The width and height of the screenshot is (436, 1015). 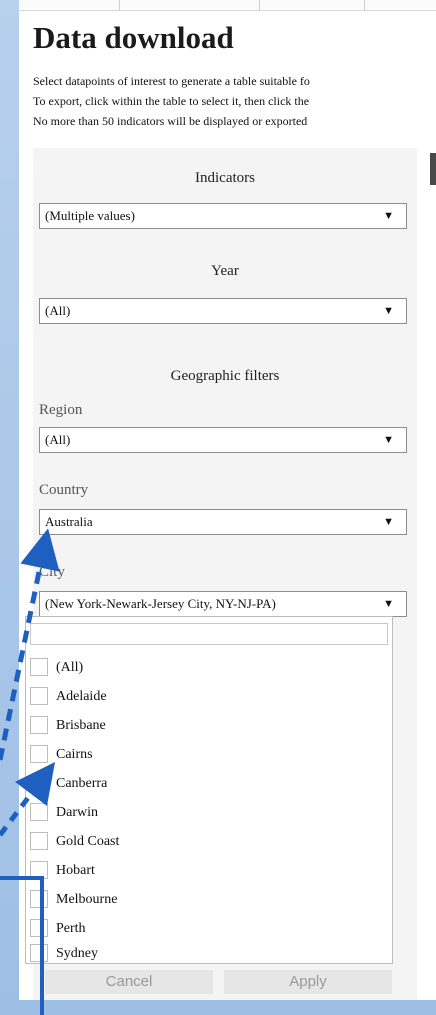 What do you see at coordinates (22, 945) in the screenshot?
I see `bracket-line` at bounding box center [22, 945].